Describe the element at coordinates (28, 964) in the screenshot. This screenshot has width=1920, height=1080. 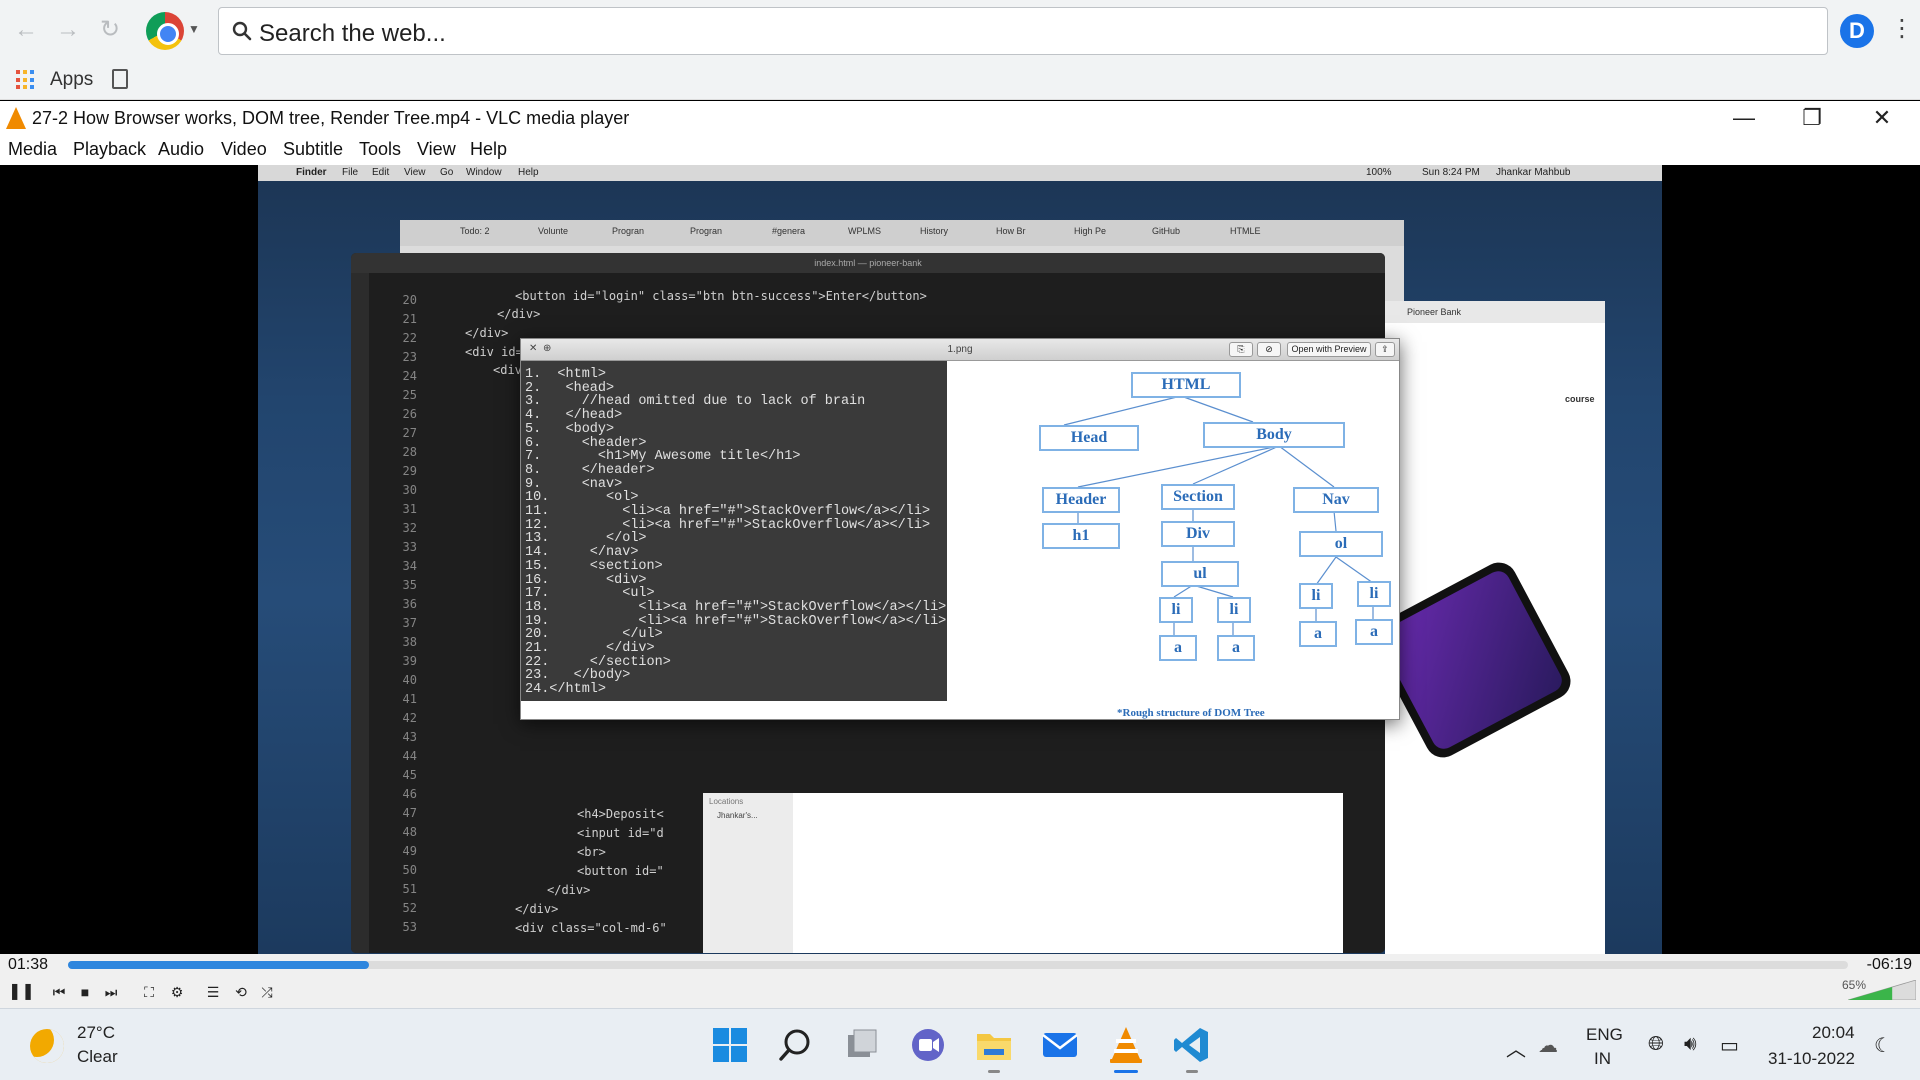
I see `time-elapsed: 01:38` at that location.